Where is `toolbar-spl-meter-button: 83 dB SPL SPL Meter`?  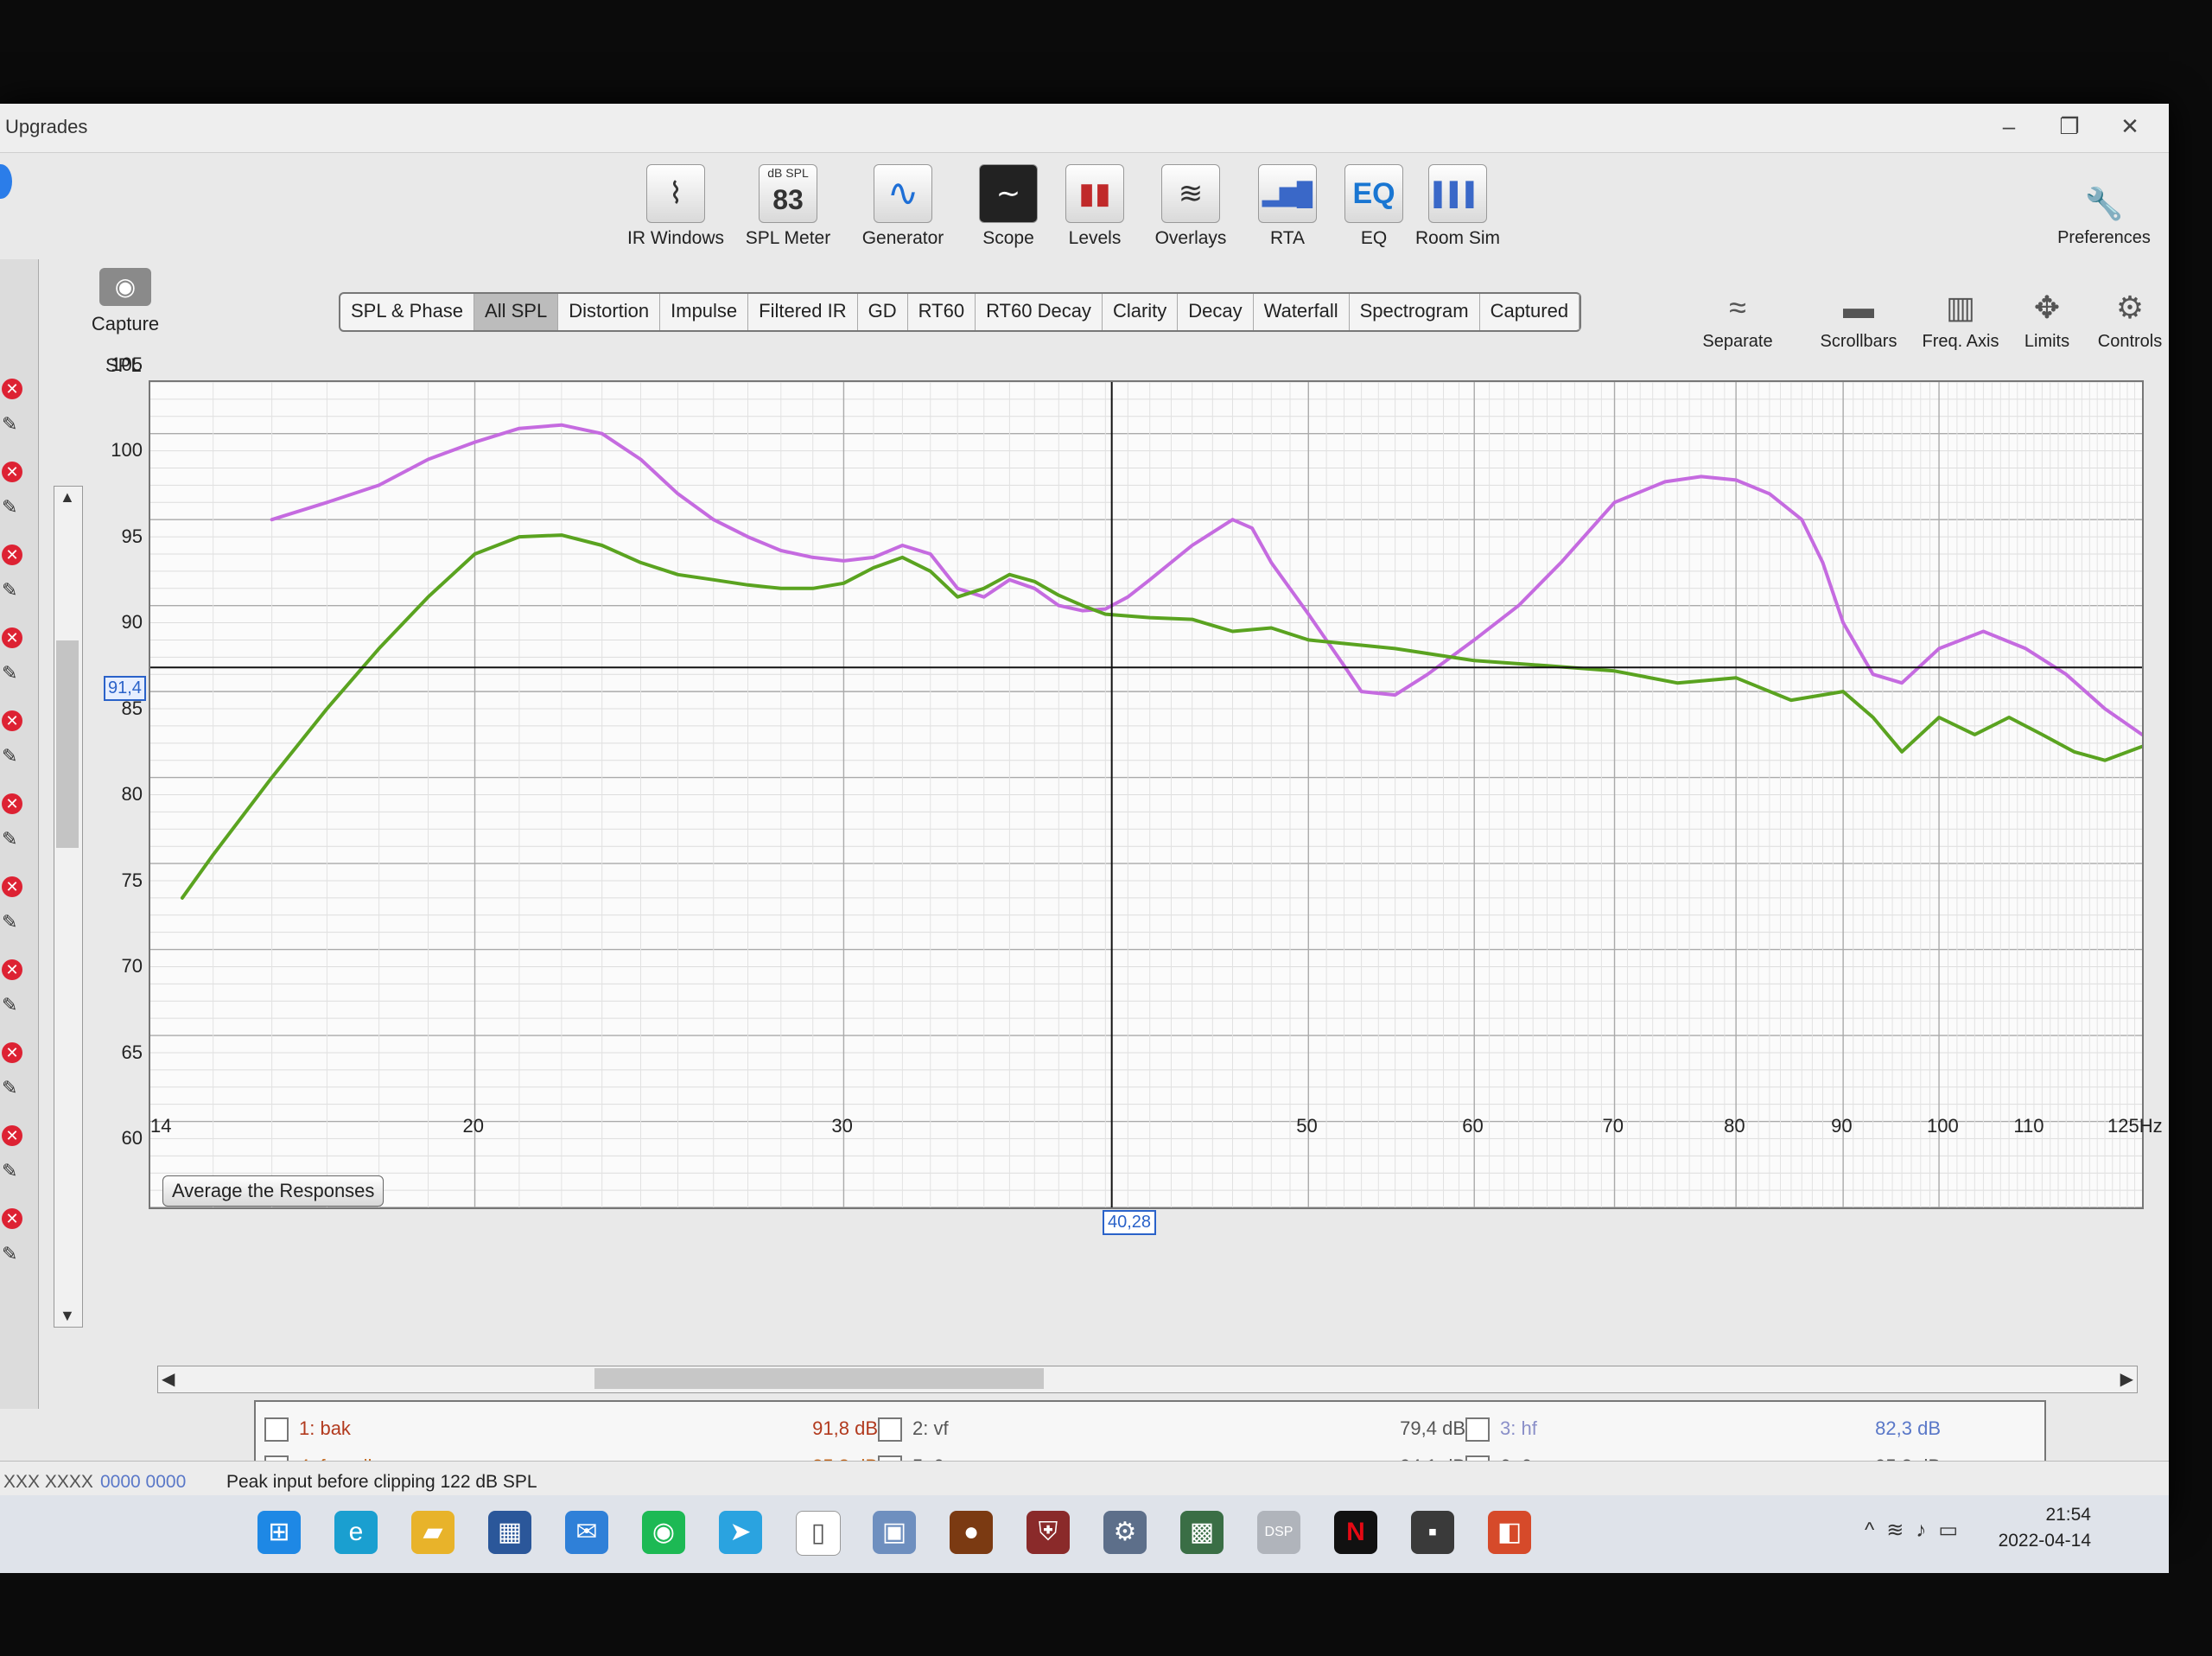 toolbar-spl-meter-button: 83 dB SPL SPL Meter is located at coordinates (788, 206).